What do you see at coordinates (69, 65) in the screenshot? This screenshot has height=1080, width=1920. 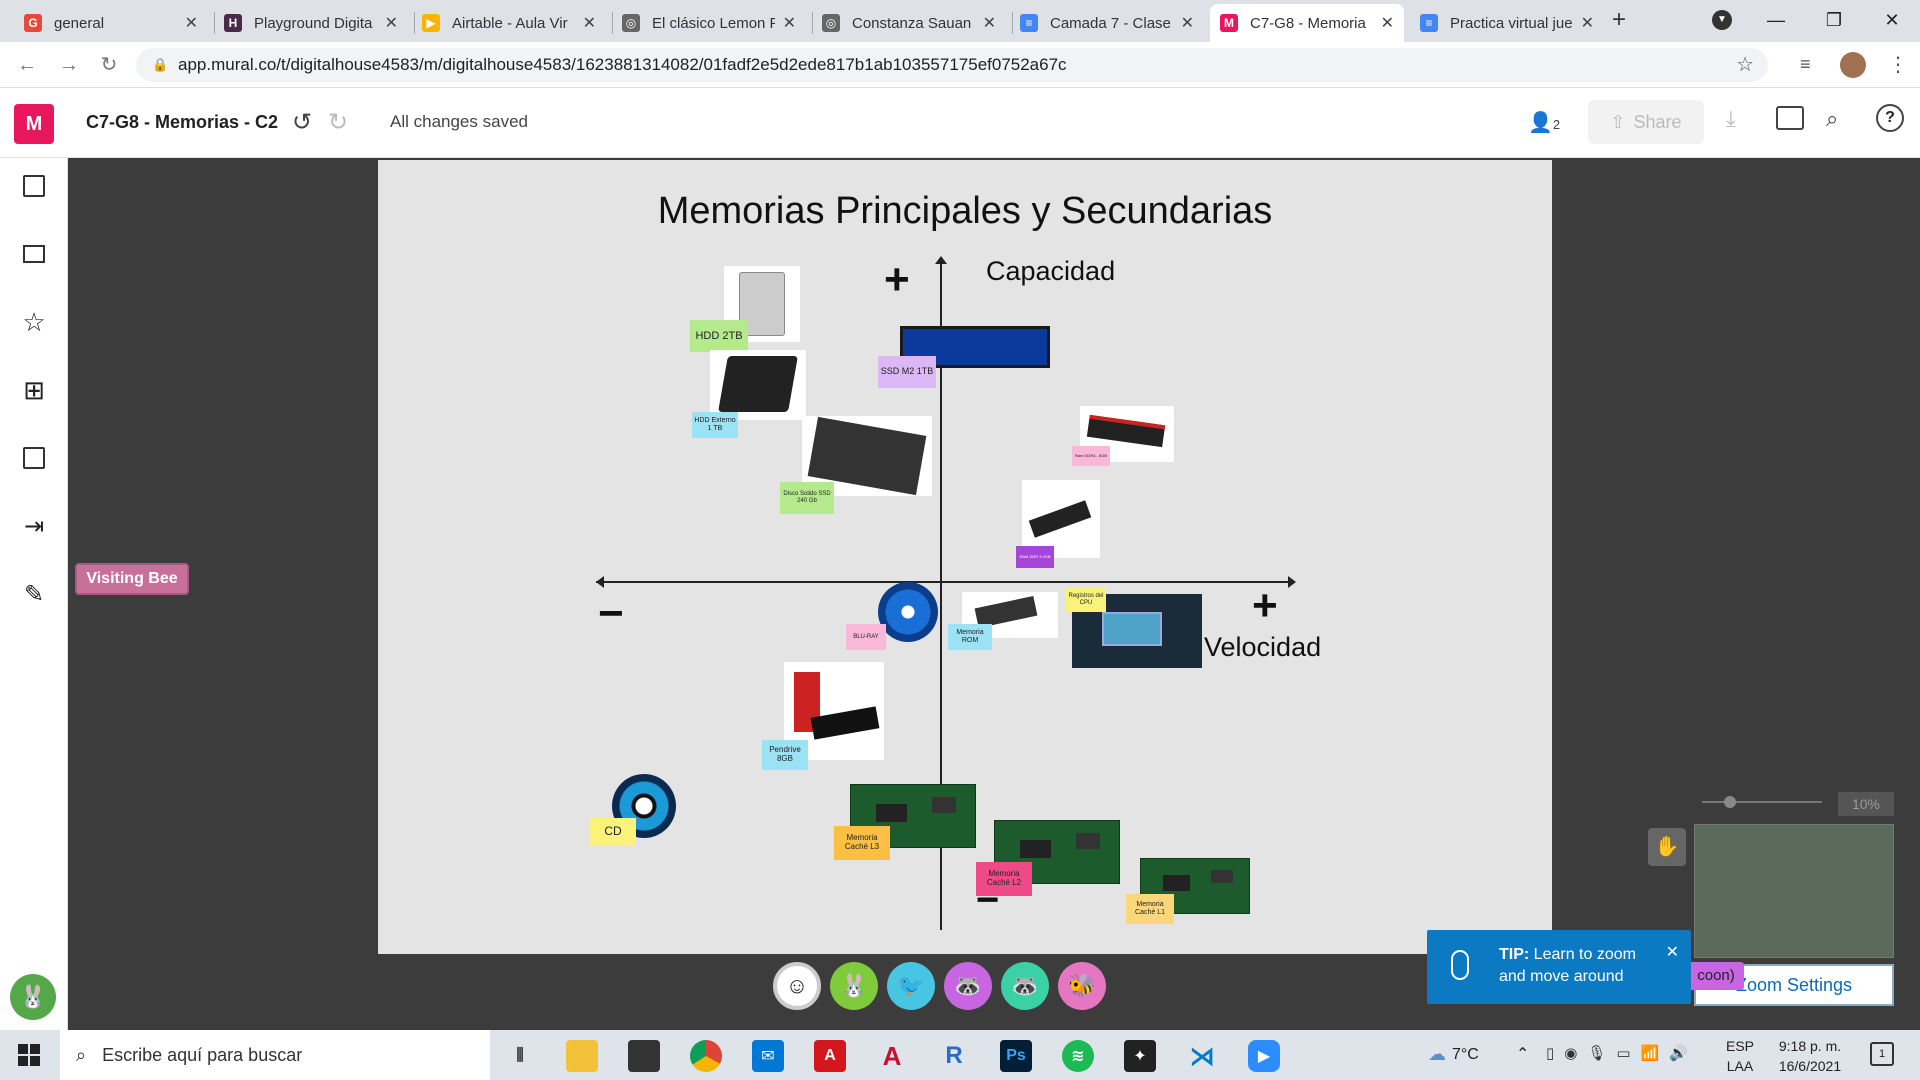 I see `forward-icon: →` at bounding box center [69, 65].